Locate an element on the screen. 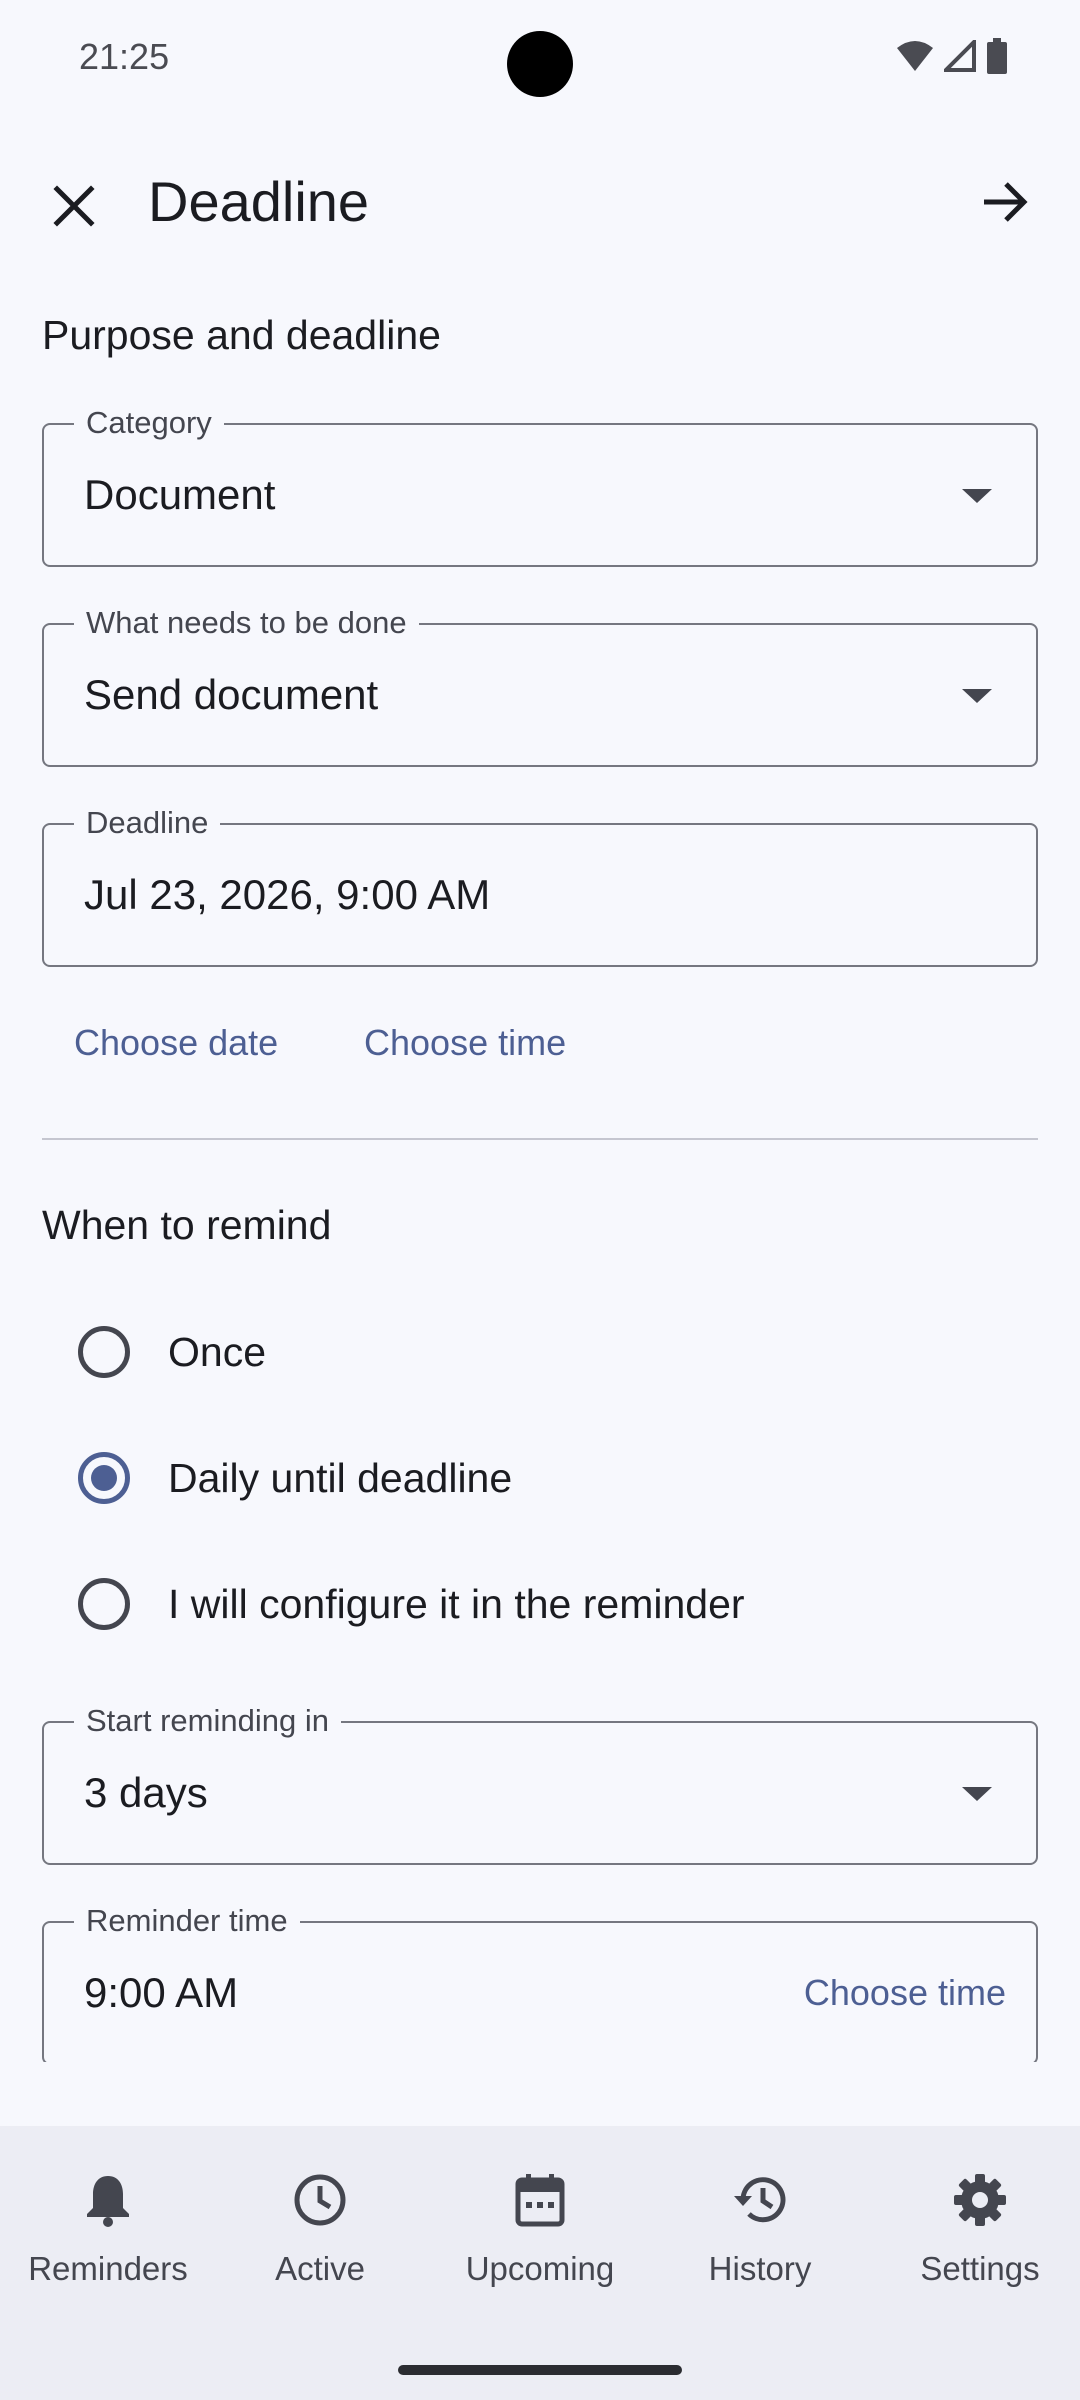 The width and height of the screenshot is (1080, 2400). nav-item-reminders: Reminders is located at coordinates (108, 2228).